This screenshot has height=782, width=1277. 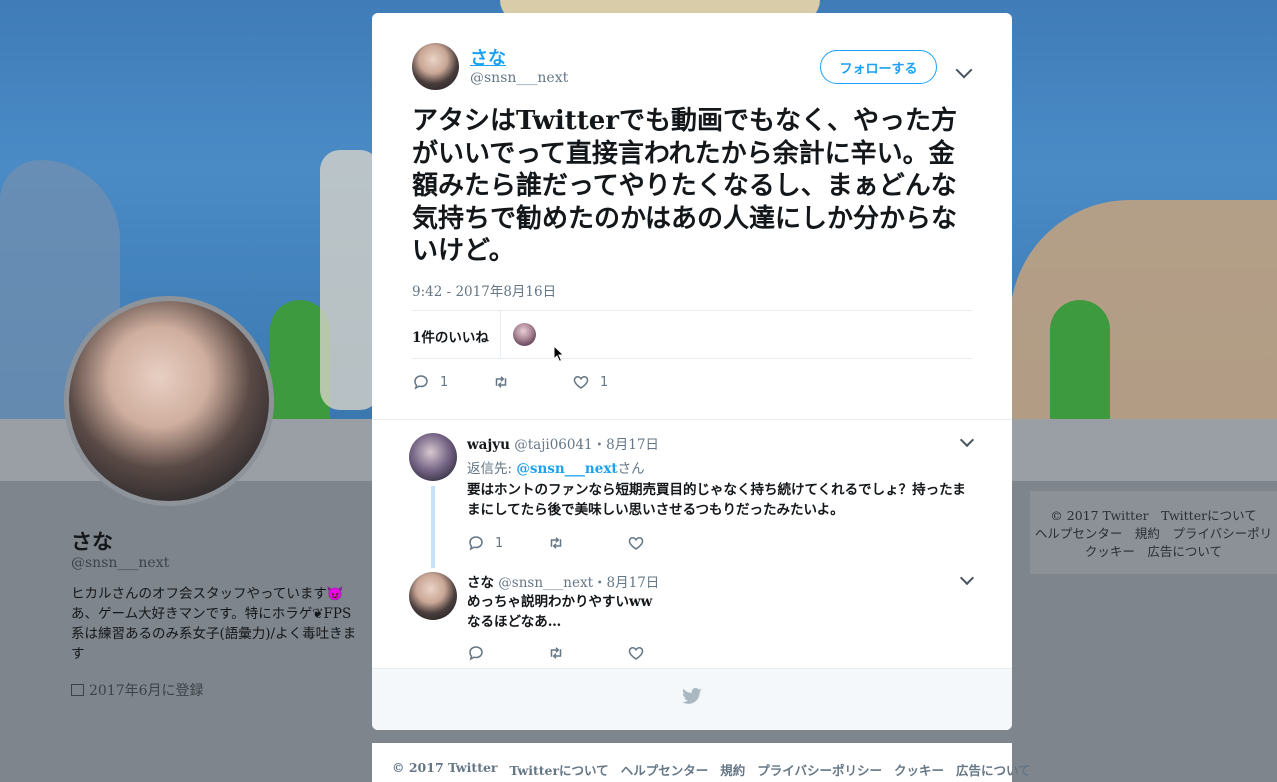 What do you see at coordinates (604, 382) in the screenshot?
I see `like-count: 1` at bounding box center [604, 382].